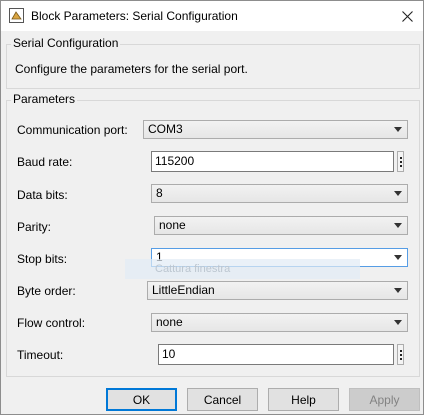 This screenshot has width=424, height=415. What do you see at coordinates (45, 162) in the screenshot?
I see `baud-rate-label: Baud rate:` at bounding box center [45, 162].